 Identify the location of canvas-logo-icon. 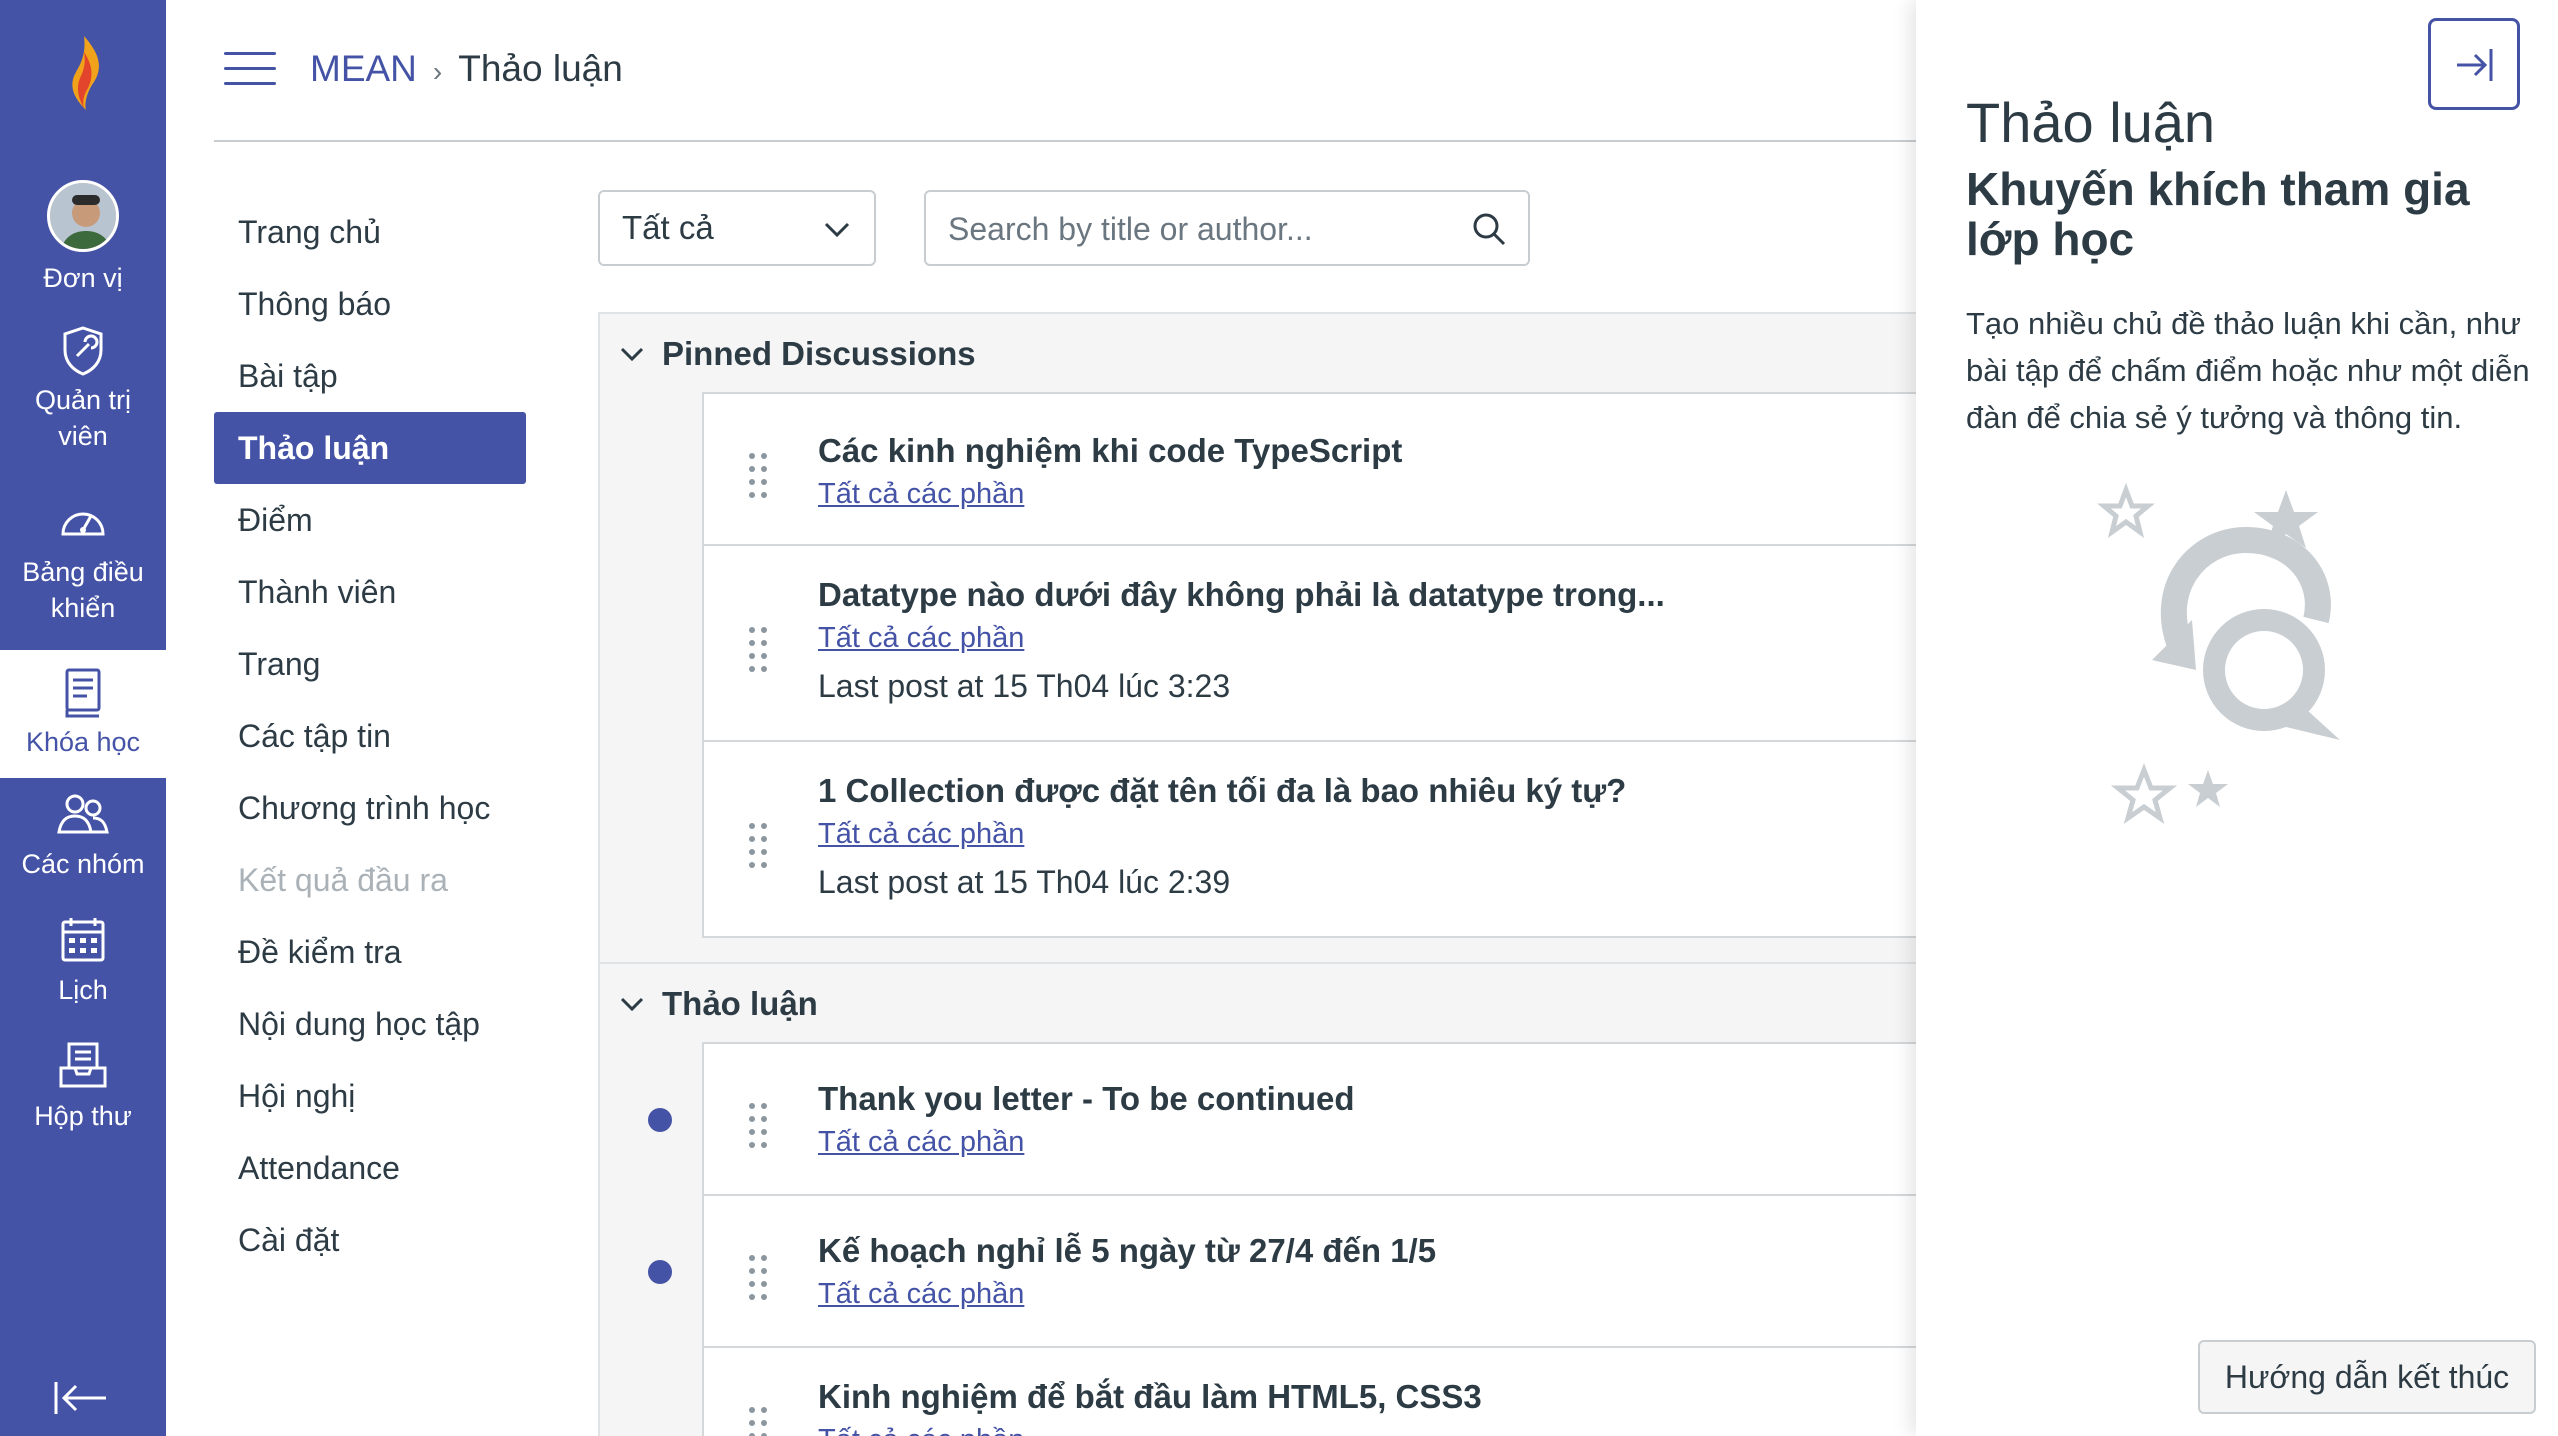
(84, 72).